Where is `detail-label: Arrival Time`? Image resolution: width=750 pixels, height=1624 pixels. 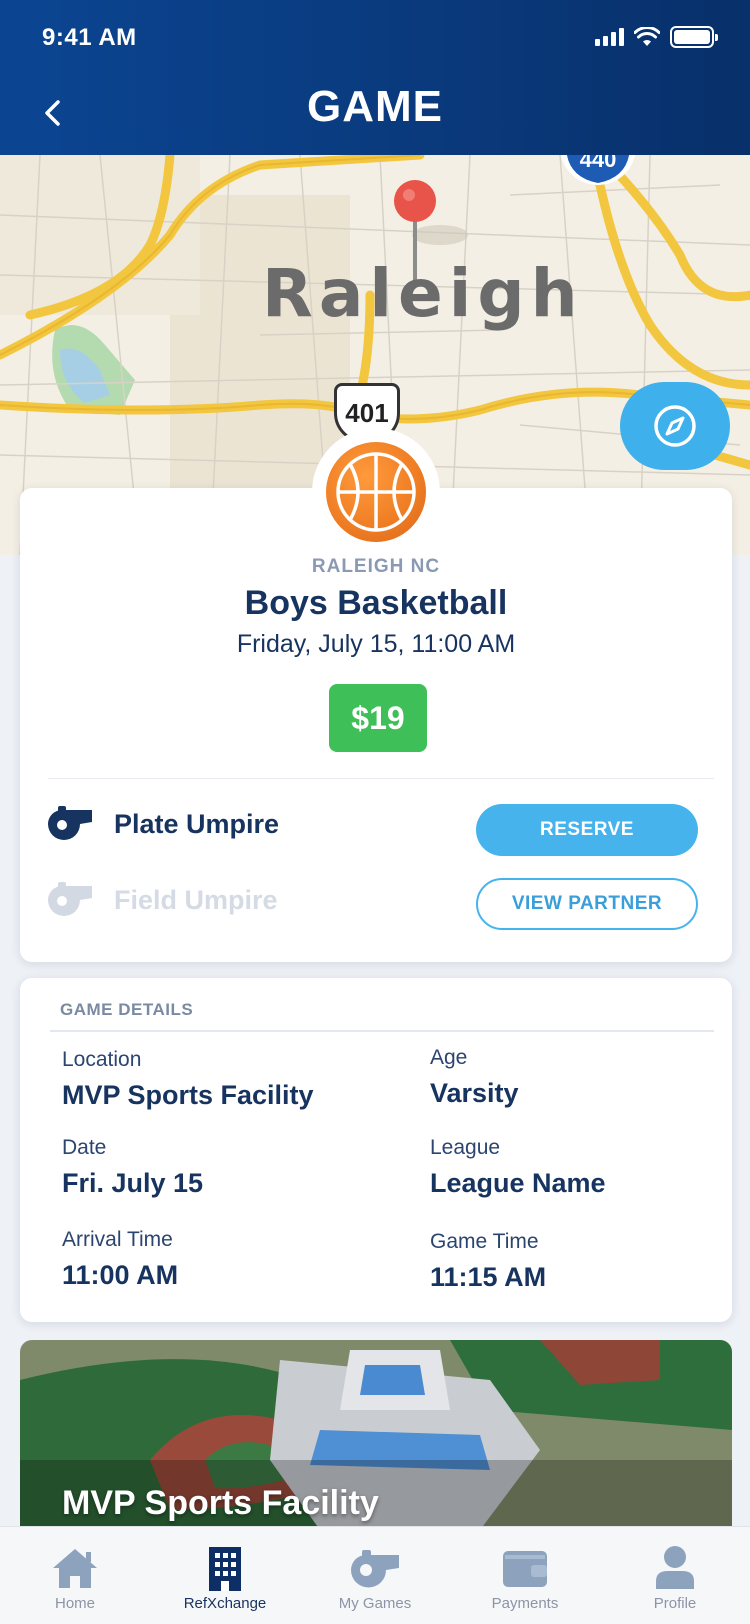 detail-label: Arrival Time is located at coordinates (117, 1239).